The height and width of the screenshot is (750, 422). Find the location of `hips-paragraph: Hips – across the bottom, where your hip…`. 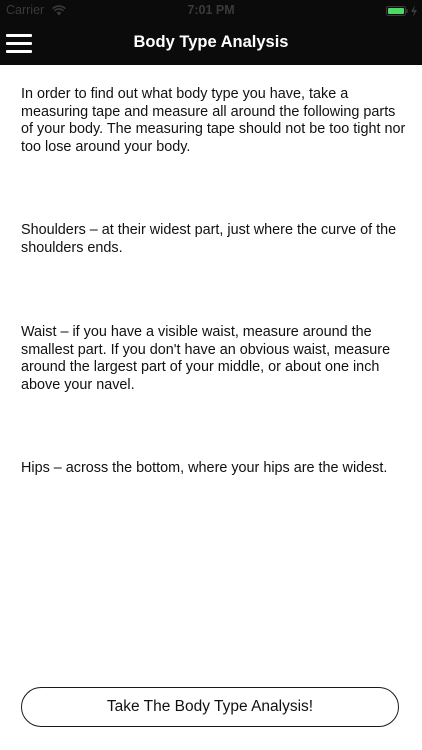

hips-paragraph: Hips – across the bottom, where your hip… is located at coordinates (204, 468).